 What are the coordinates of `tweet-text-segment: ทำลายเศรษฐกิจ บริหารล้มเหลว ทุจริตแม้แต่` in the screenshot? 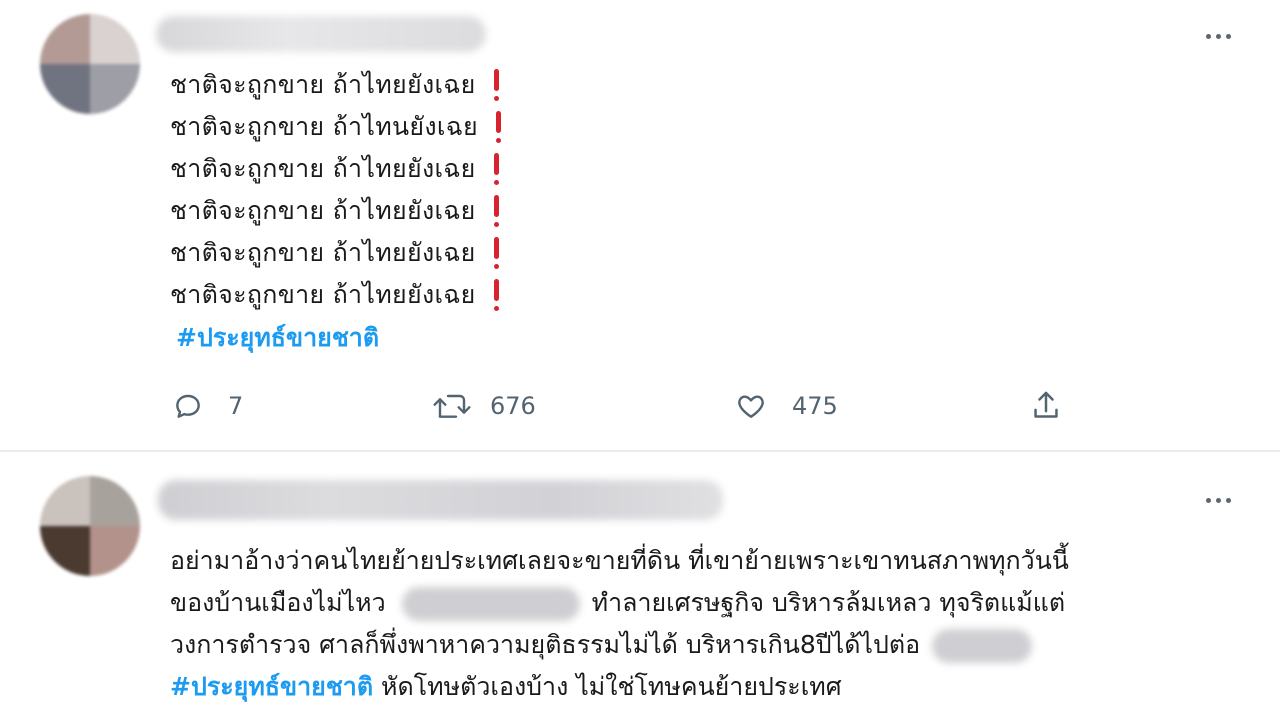 It's located at (828, 602).